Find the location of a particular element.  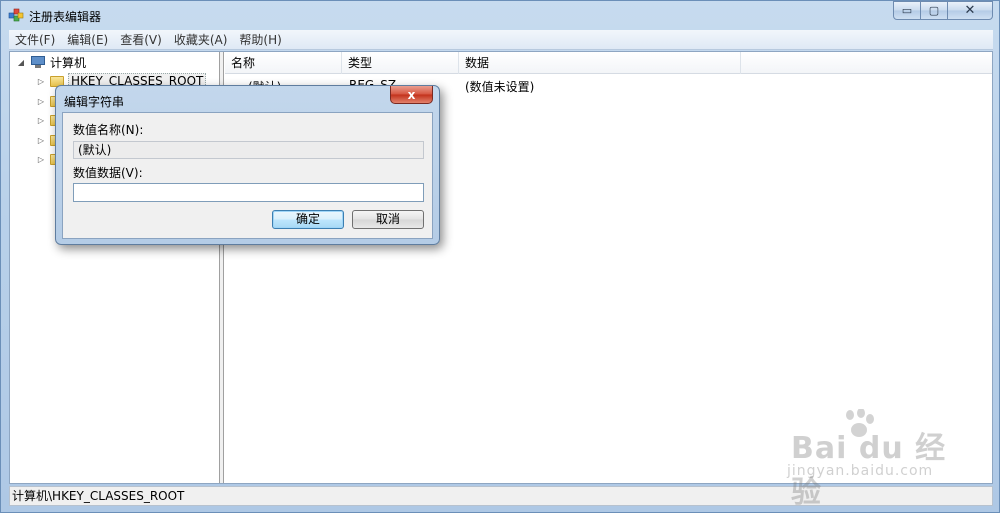

minimize-button: ▭ is located at coordinates (907, 10).